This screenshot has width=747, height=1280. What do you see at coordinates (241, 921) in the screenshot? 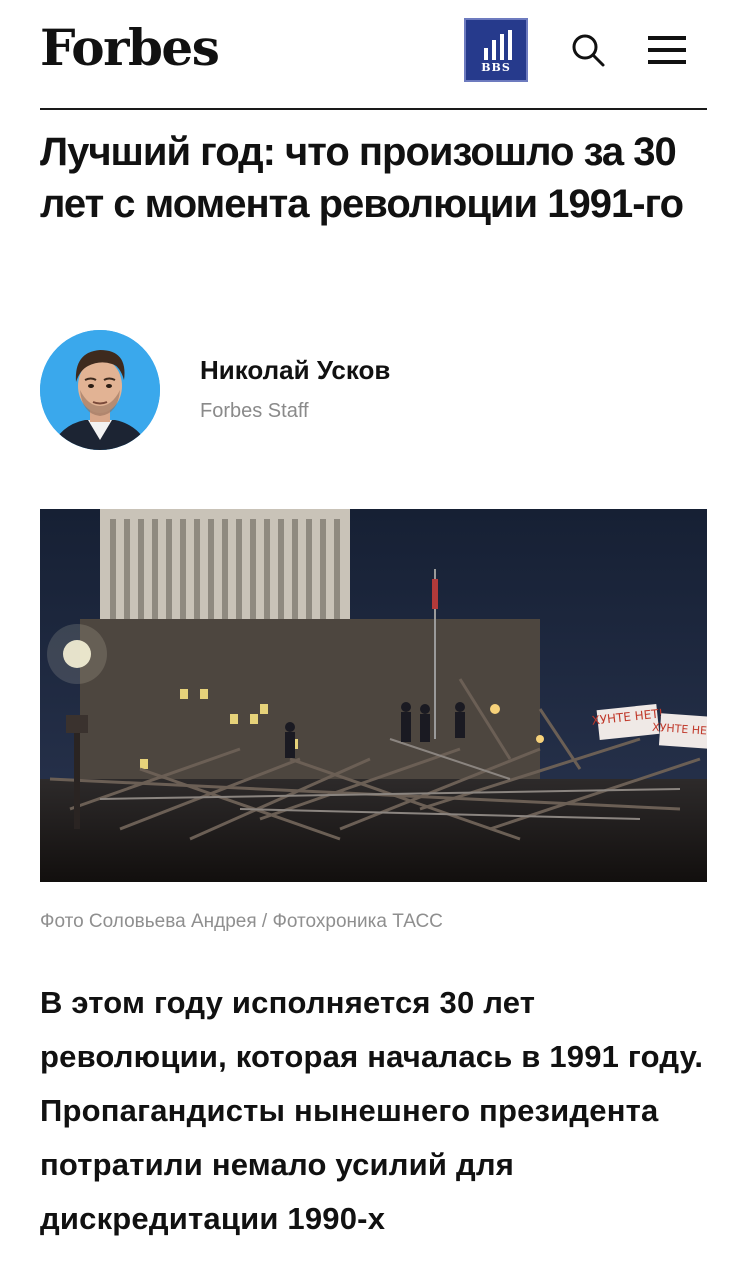
I see `photo-caption: Фото Соловьева Андрея / Фотохроника ТАСС` at bounding box center [241, 921].